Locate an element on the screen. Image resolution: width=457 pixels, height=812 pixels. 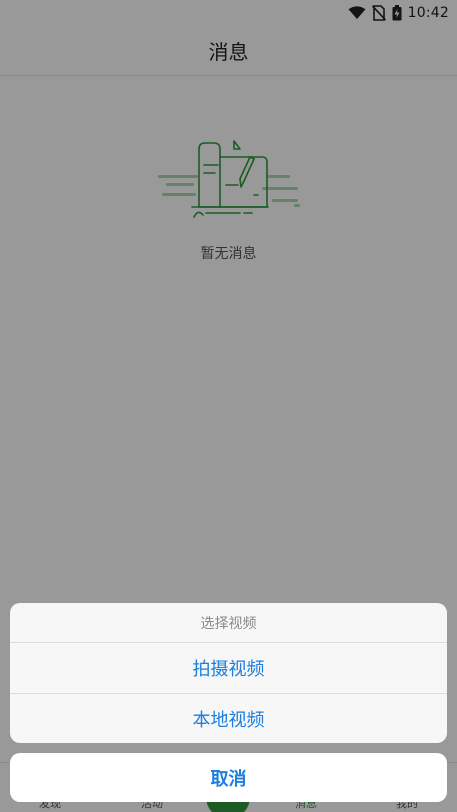
cancel-button: 取消 is located at coordinates (228, 777).